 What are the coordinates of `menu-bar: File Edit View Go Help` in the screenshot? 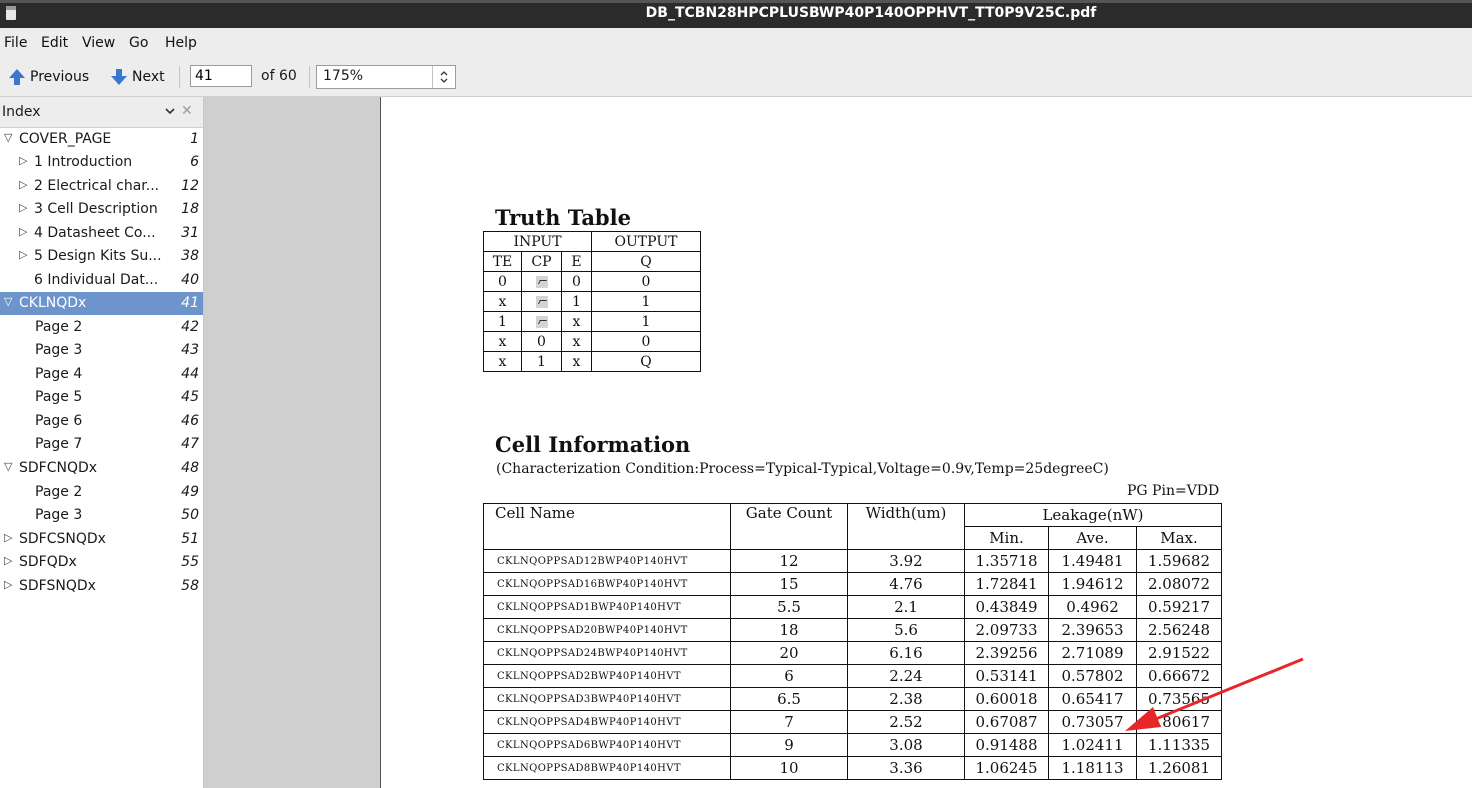 It's located at (736, 43).